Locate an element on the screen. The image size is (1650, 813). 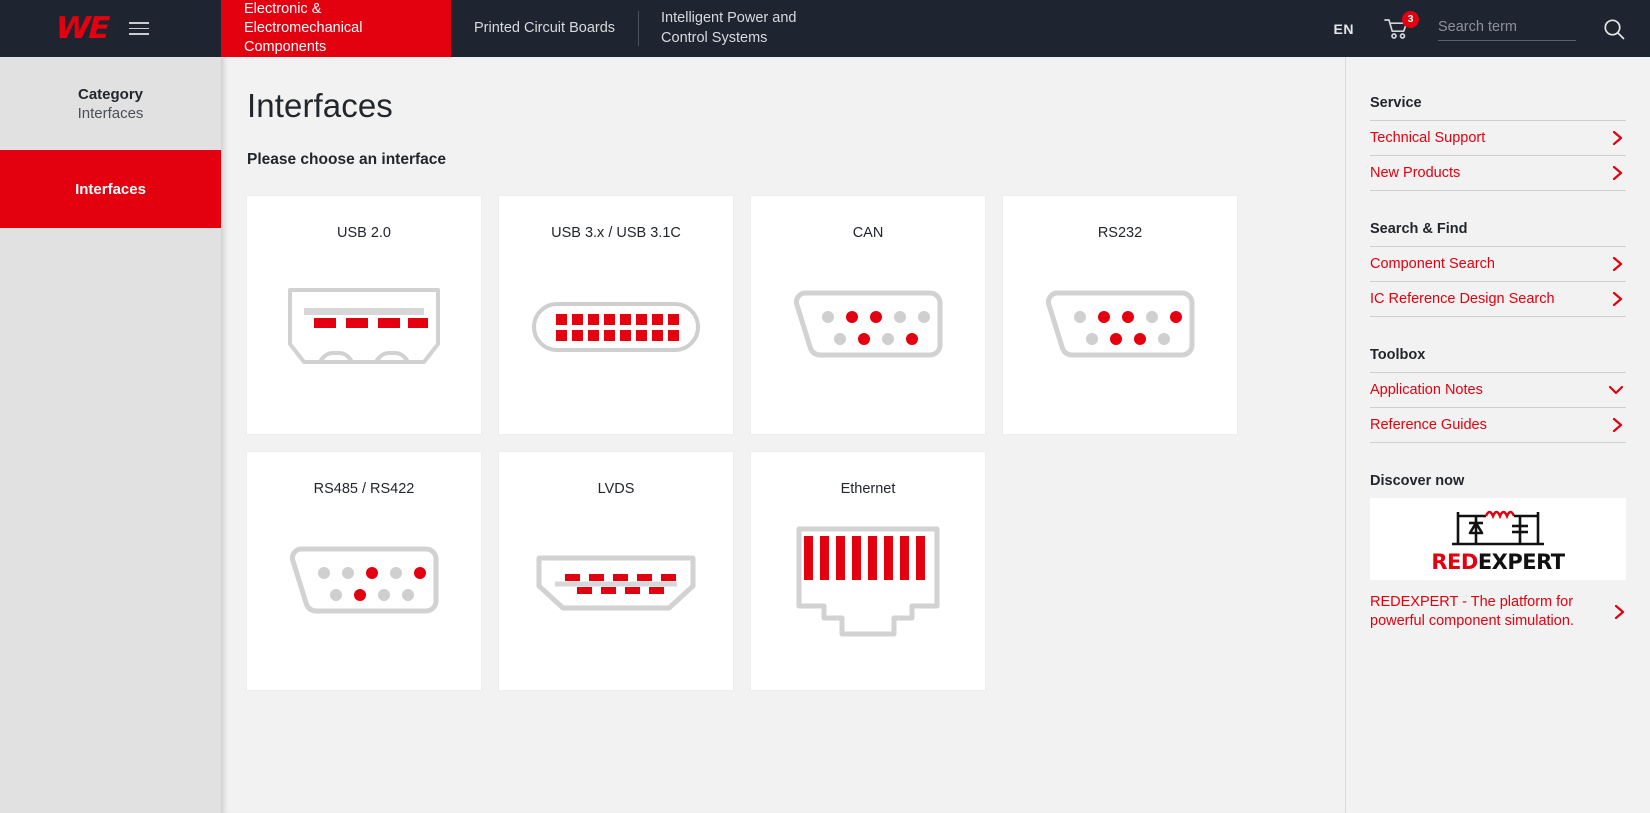
aside-link-label: Component Search is located at coordinates (1432, 264).